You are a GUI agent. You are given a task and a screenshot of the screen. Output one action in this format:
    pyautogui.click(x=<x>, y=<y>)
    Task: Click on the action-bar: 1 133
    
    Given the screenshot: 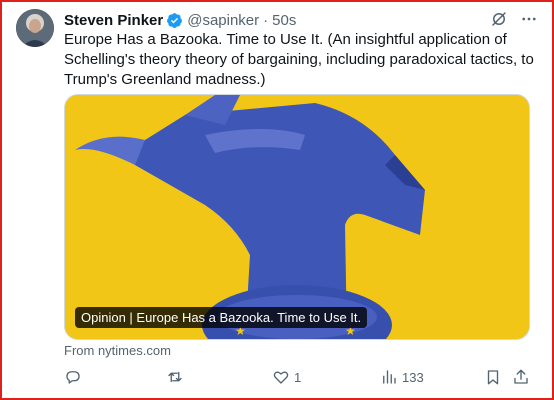 What is the action you would take?
    pyautogui.click(x=299, y=378)
    